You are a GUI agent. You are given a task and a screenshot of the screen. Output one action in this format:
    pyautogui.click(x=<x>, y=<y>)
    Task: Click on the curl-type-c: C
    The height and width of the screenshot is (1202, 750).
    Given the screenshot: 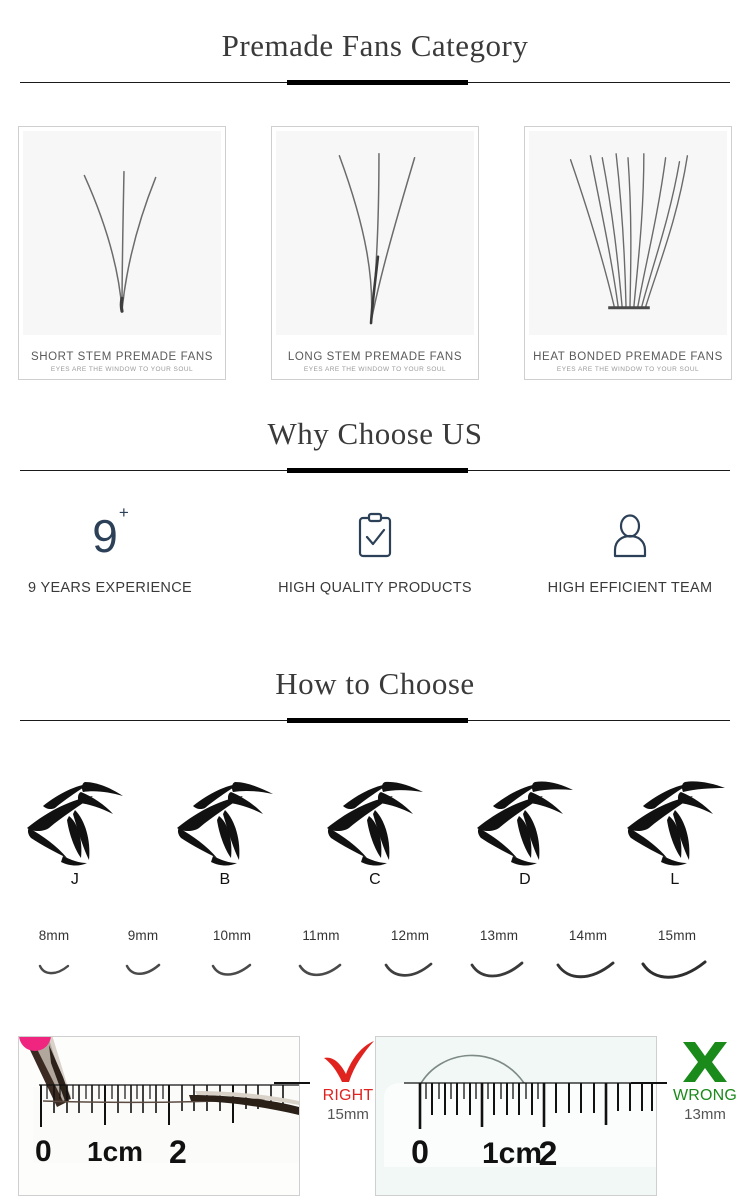 What is the action you would take?
    pyautogui.click(x=375, y=827)
    